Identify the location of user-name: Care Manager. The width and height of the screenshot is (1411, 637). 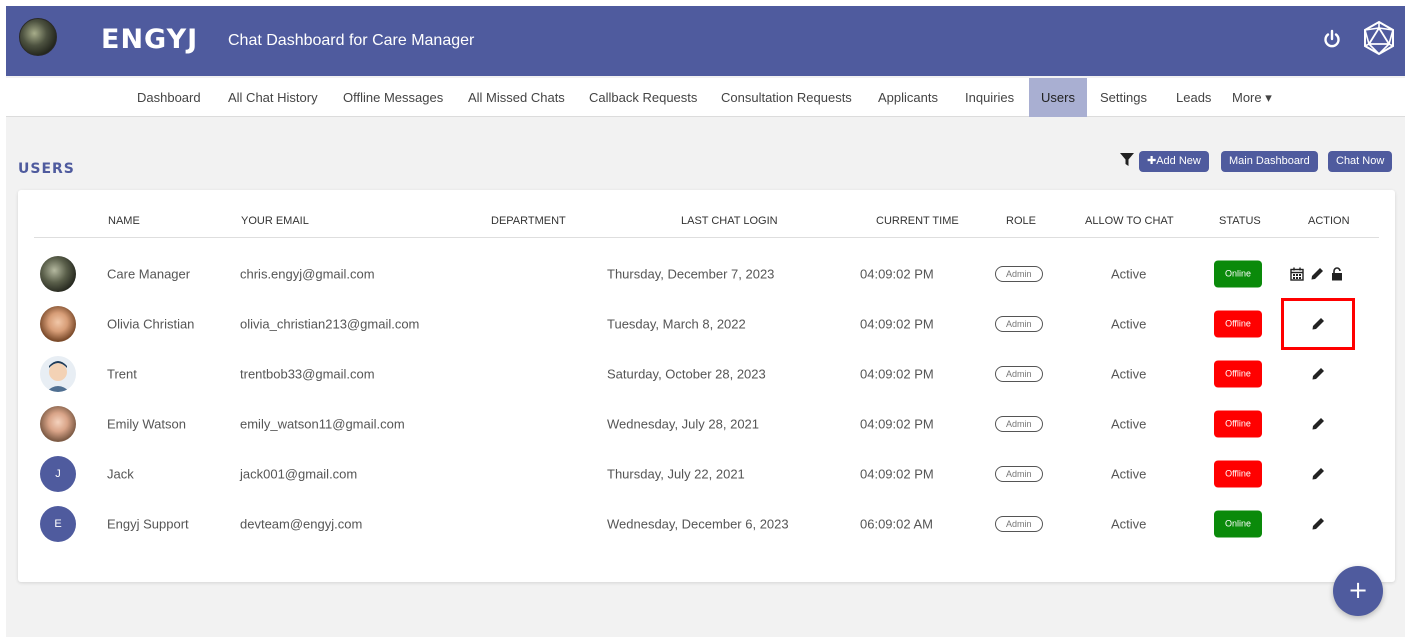
(149, 274).